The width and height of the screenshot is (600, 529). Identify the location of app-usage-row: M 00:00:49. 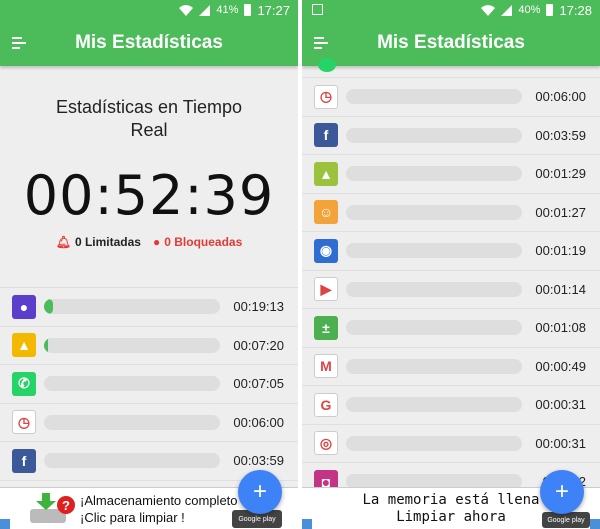
(451, 367).